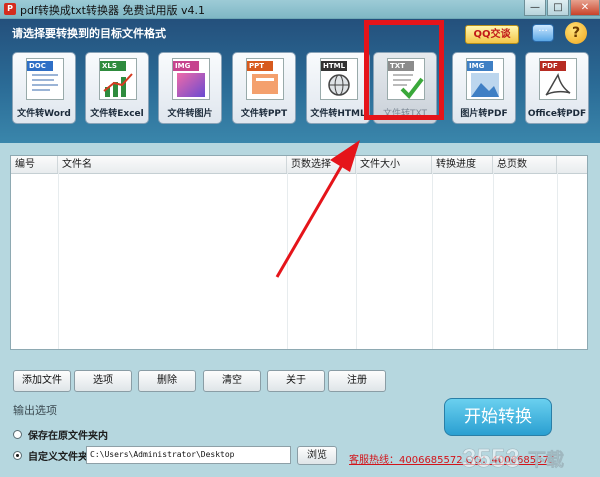 This screenshot has width=600, height=477. I want to click on site-watermark-logo: 3553 下载, so click(513, 458).